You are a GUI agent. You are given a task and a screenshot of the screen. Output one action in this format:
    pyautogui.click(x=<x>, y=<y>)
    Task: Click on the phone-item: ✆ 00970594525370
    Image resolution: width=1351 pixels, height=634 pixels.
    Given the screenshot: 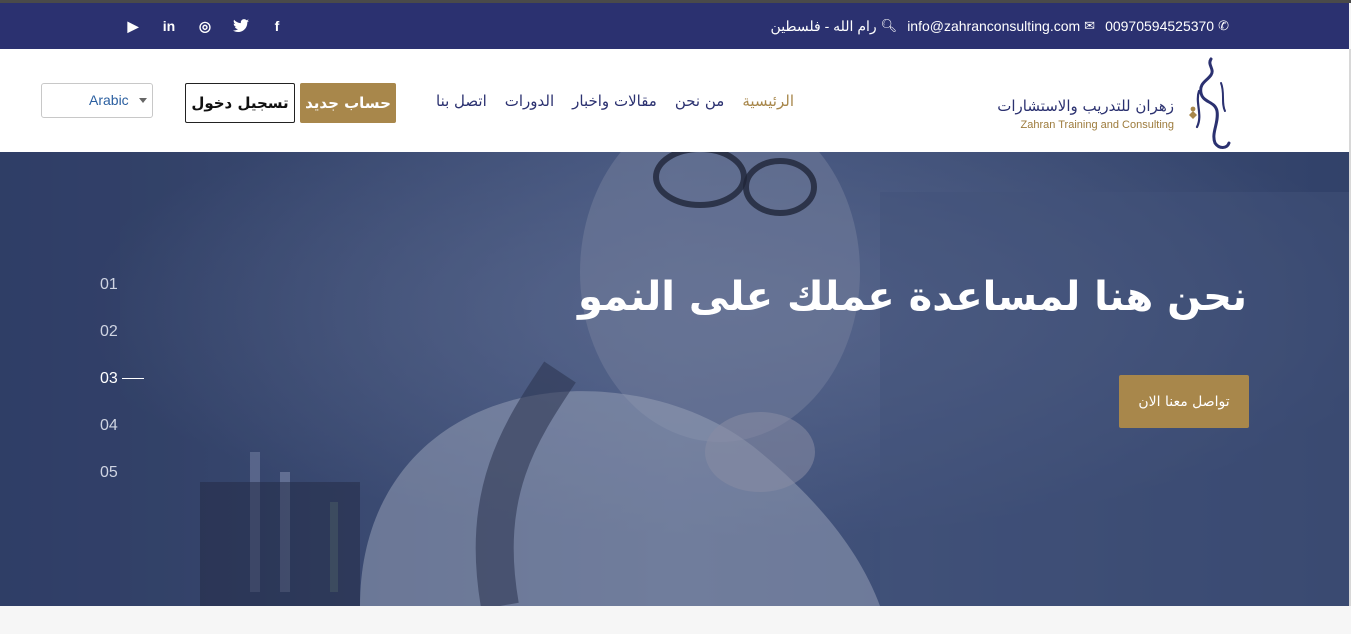 What is the action you would take?
    pyautogui.click(x=1167, y=26)
    